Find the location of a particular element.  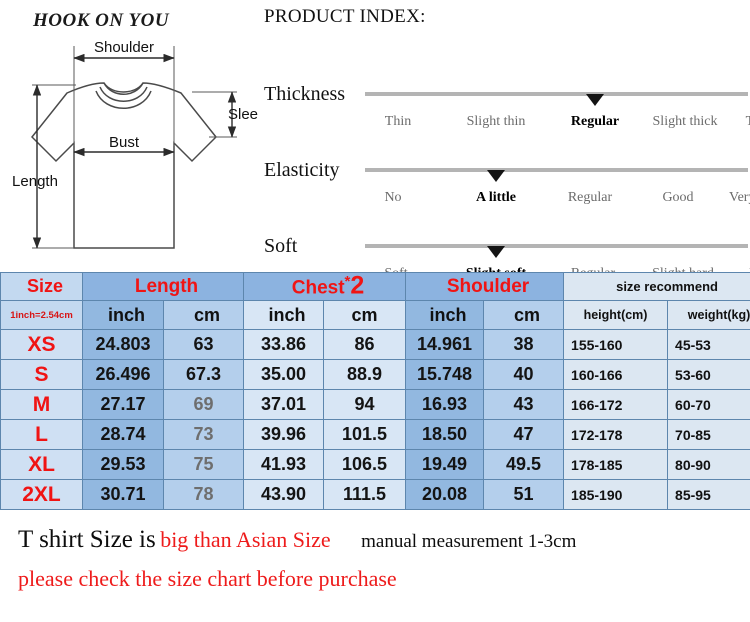

cell-chest-inch: 43.90 is located at coordinates (284, 494).